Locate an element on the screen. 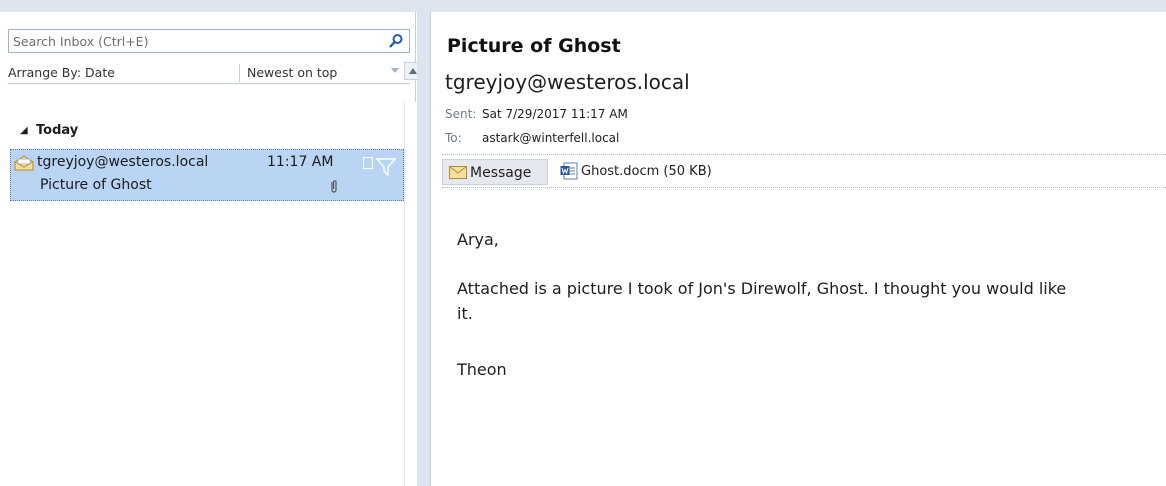 This screenshot has width=1166, height=486. search-input: Search Inbox (Ctrl+E) is located at coordinates (209, 41).